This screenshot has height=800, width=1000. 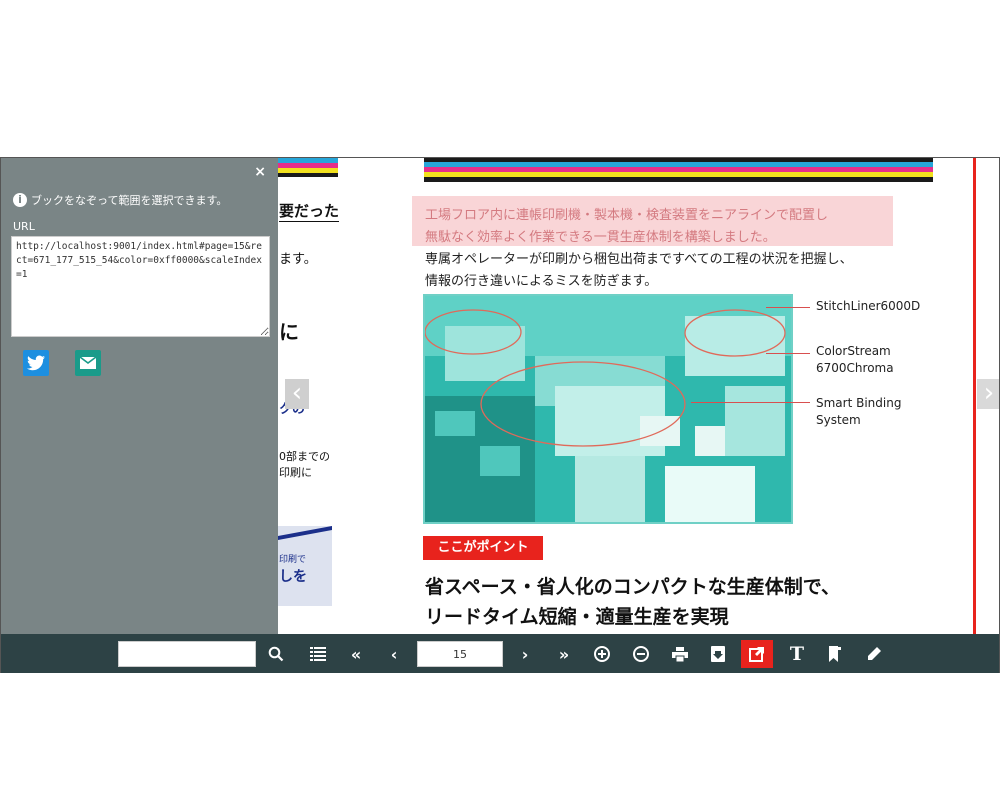 I want to click on highlight-text-1: 工場フロア内に連帳印刷機・製本機・検査装置をニアラインで配置し, so click(x=627, y=215).